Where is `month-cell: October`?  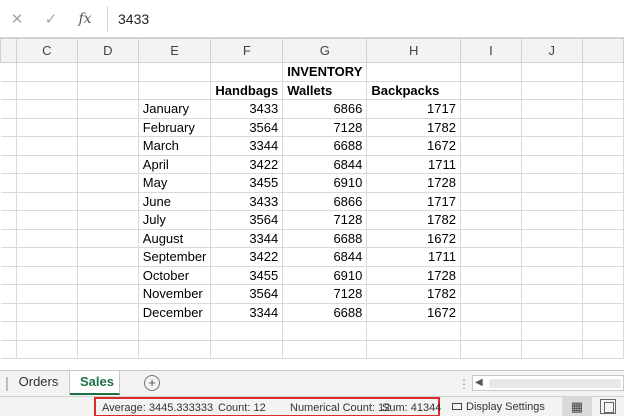 month-cell: October is located at coordinates (174, 275).